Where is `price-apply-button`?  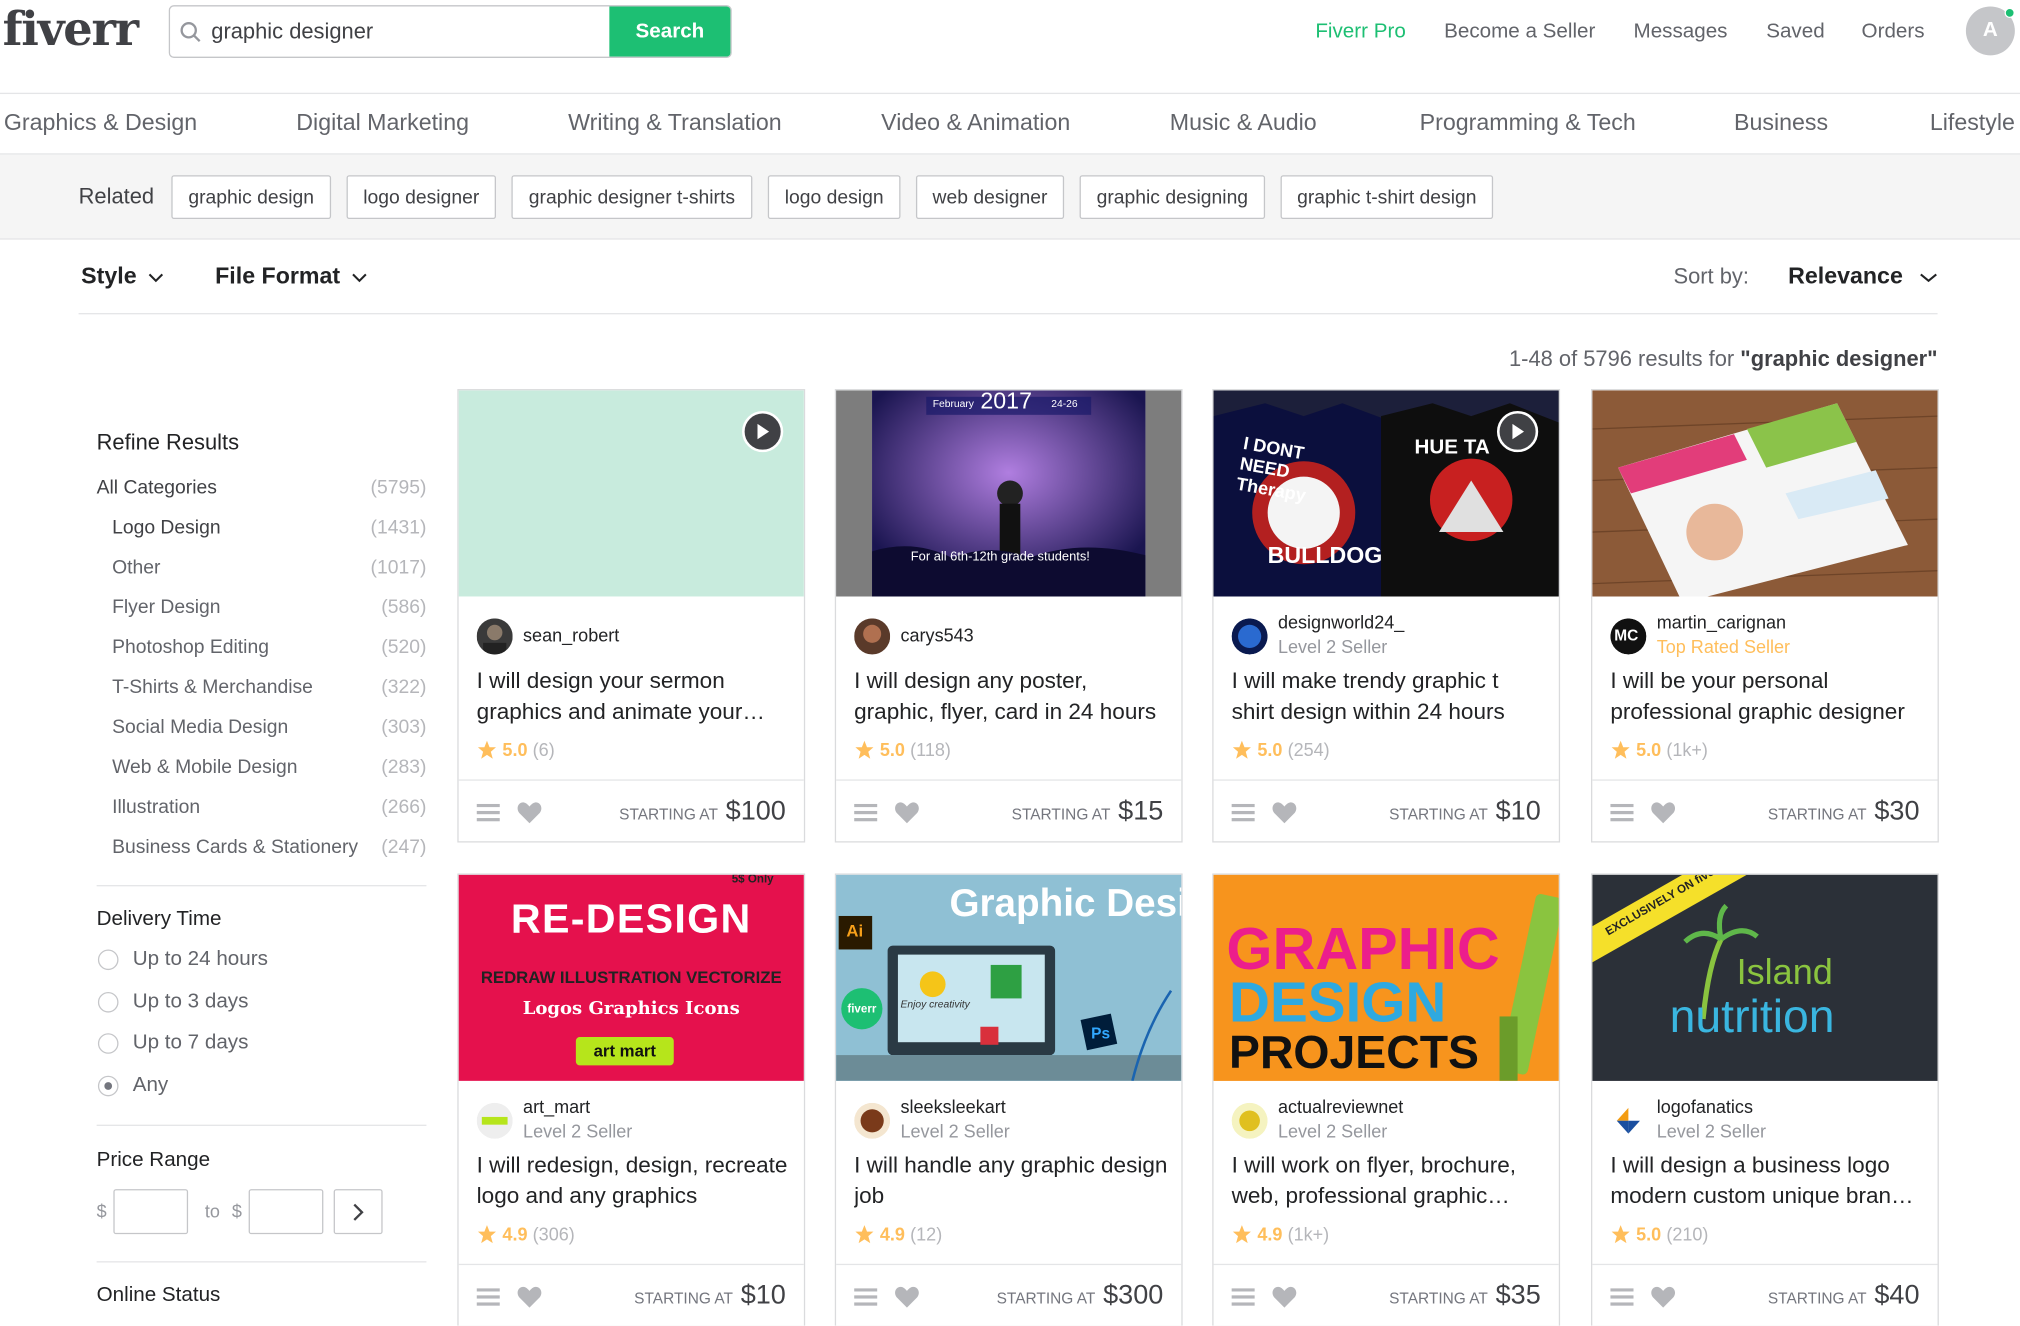 price-apply-button is located at coordinates (358, 1212).